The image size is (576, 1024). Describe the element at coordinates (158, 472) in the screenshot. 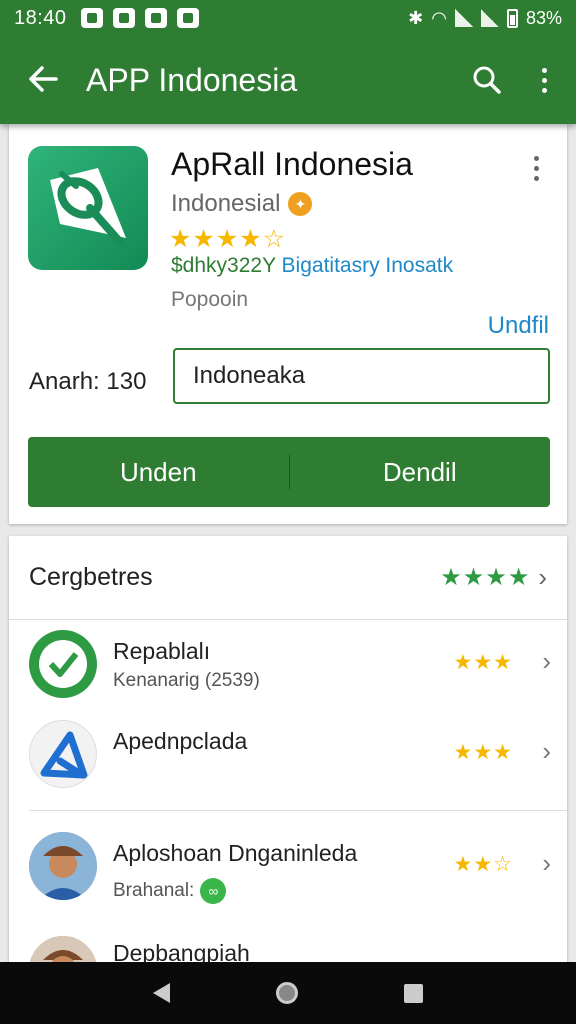

I see `unden-button: Unden` at that location.